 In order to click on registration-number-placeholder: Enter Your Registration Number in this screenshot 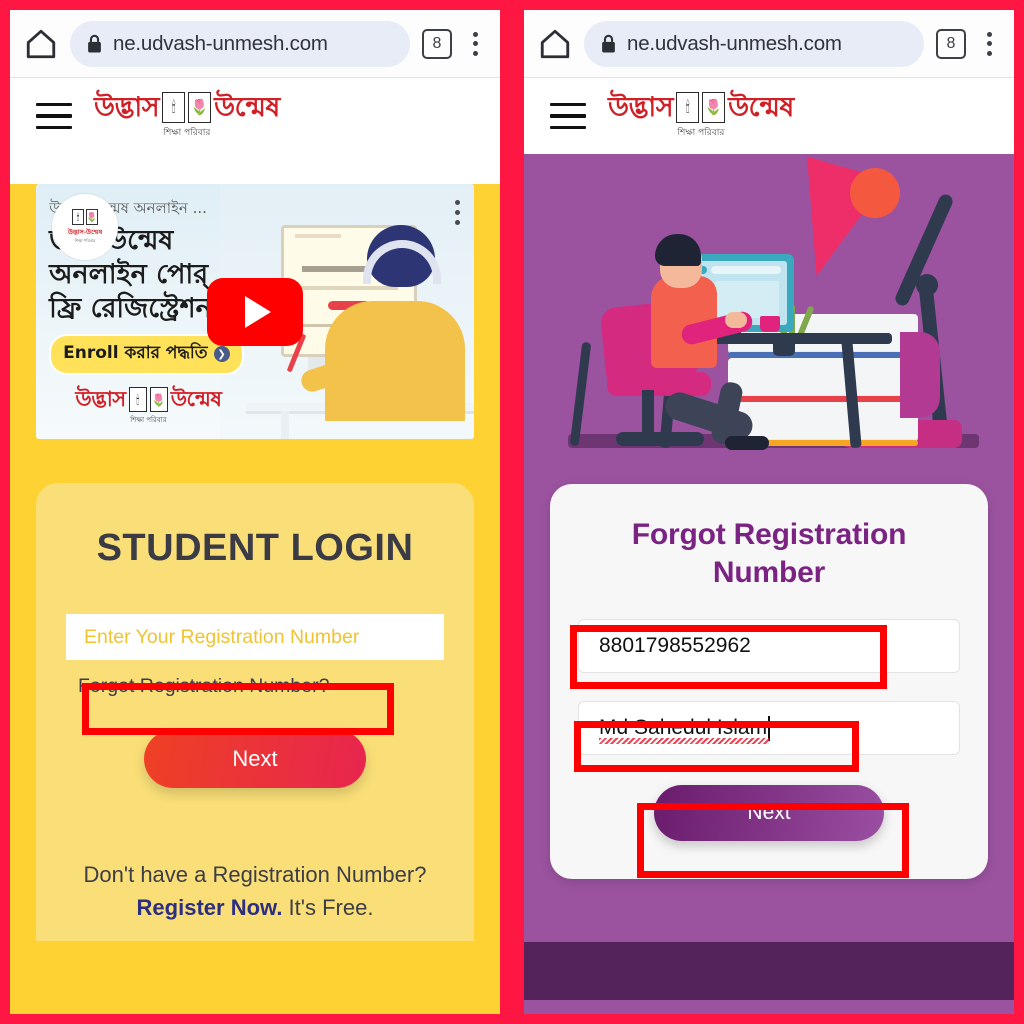, I will do `click(222, 636)`.